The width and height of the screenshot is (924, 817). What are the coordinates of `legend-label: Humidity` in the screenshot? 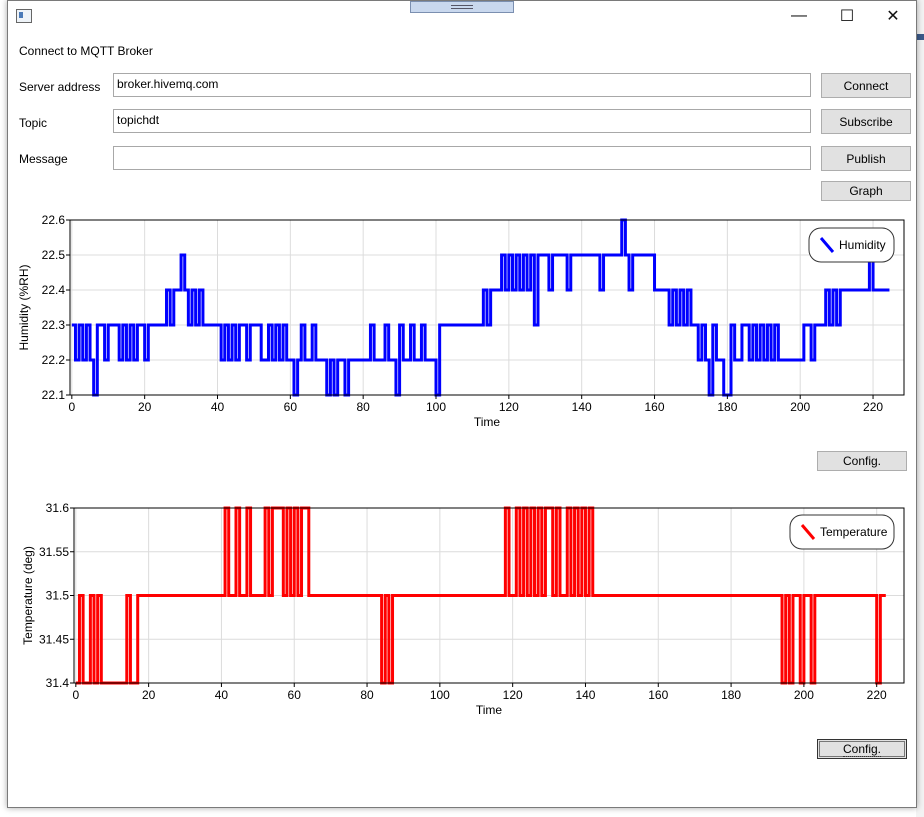 It's located at (862, 245).